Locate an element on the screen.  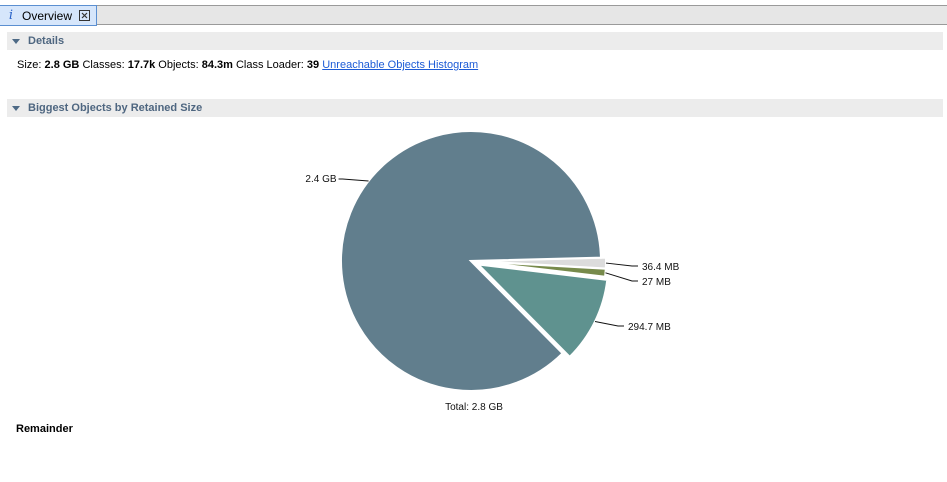
size-value: 2.8 GB is located at coordinates (62, 65).